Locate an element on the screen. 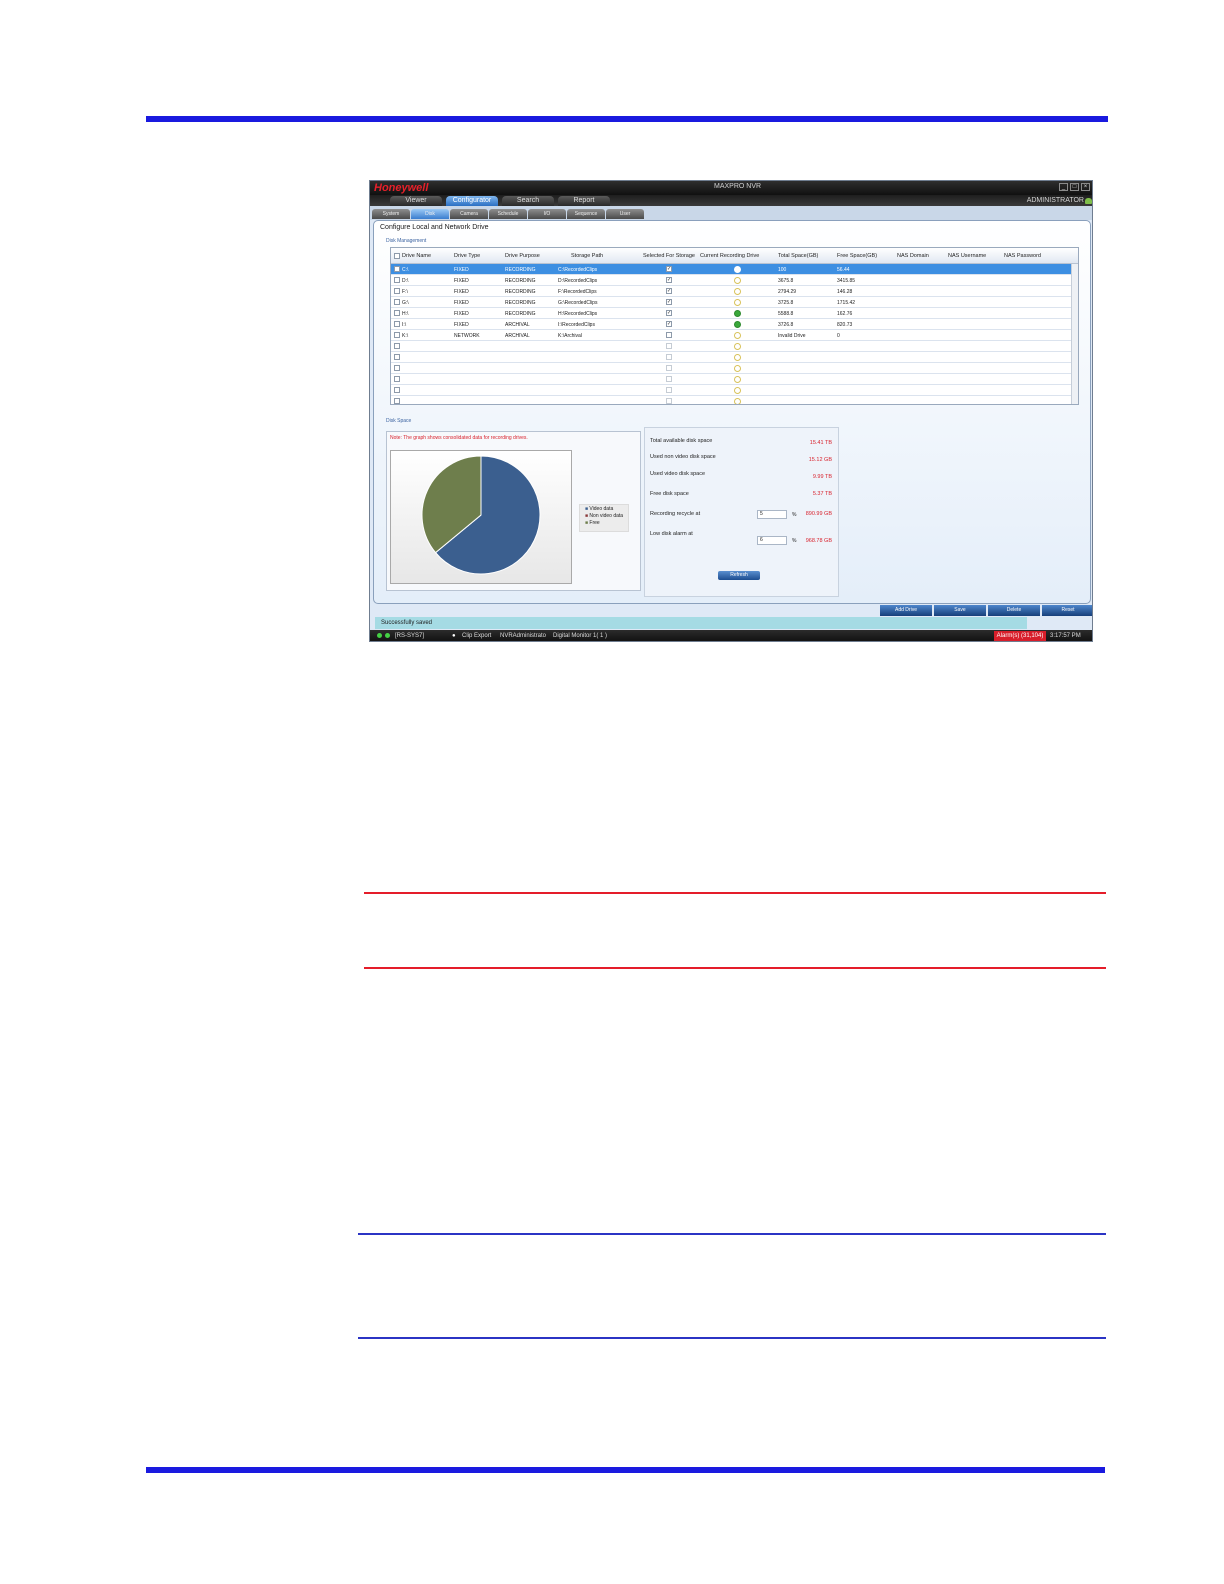 The width and height of the screenshot is (1224, 1584). minimize-icon: _ is located at coordinates (1063, 187).